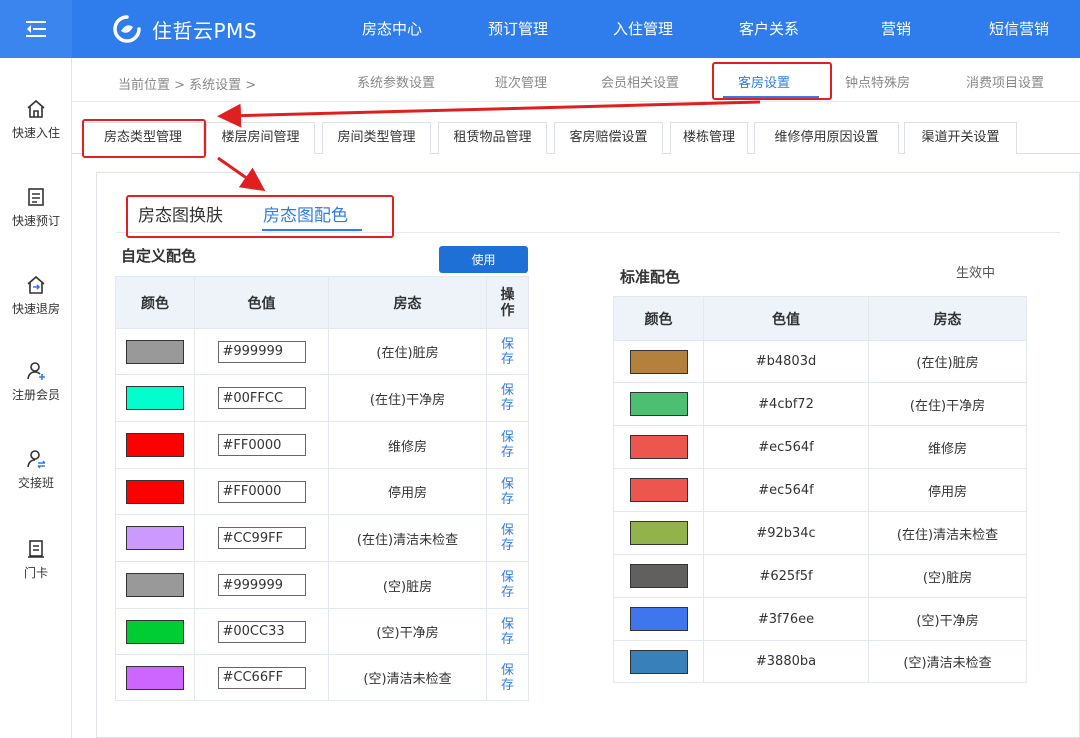 The width and height of the screenshot is (1080, 738). What do you see at coordinates (947, 533) in the screenshot?
I see `status-cell: (在住)清洁未检查` at bounding box center [947, 533].